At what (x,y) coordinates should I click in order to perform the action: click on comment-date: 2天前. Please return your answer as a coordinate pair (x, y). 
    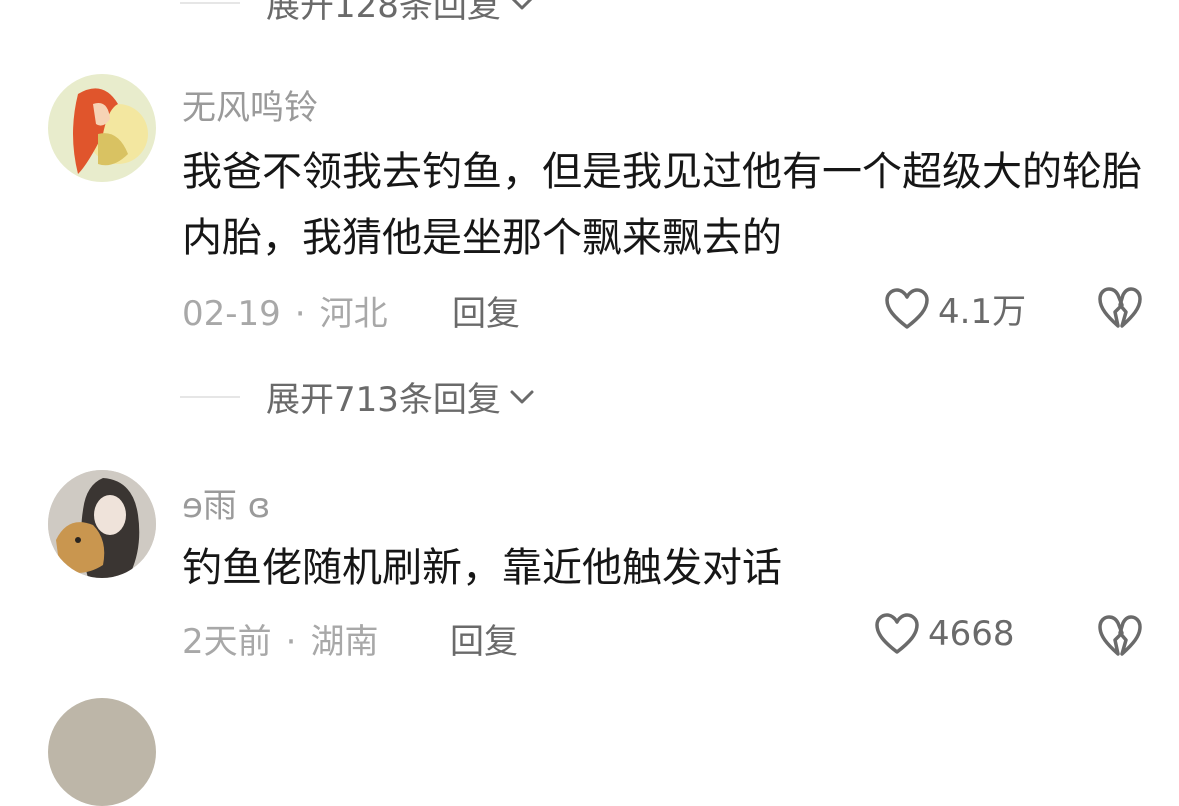
    Looking at the image, I should click on (227, 642).